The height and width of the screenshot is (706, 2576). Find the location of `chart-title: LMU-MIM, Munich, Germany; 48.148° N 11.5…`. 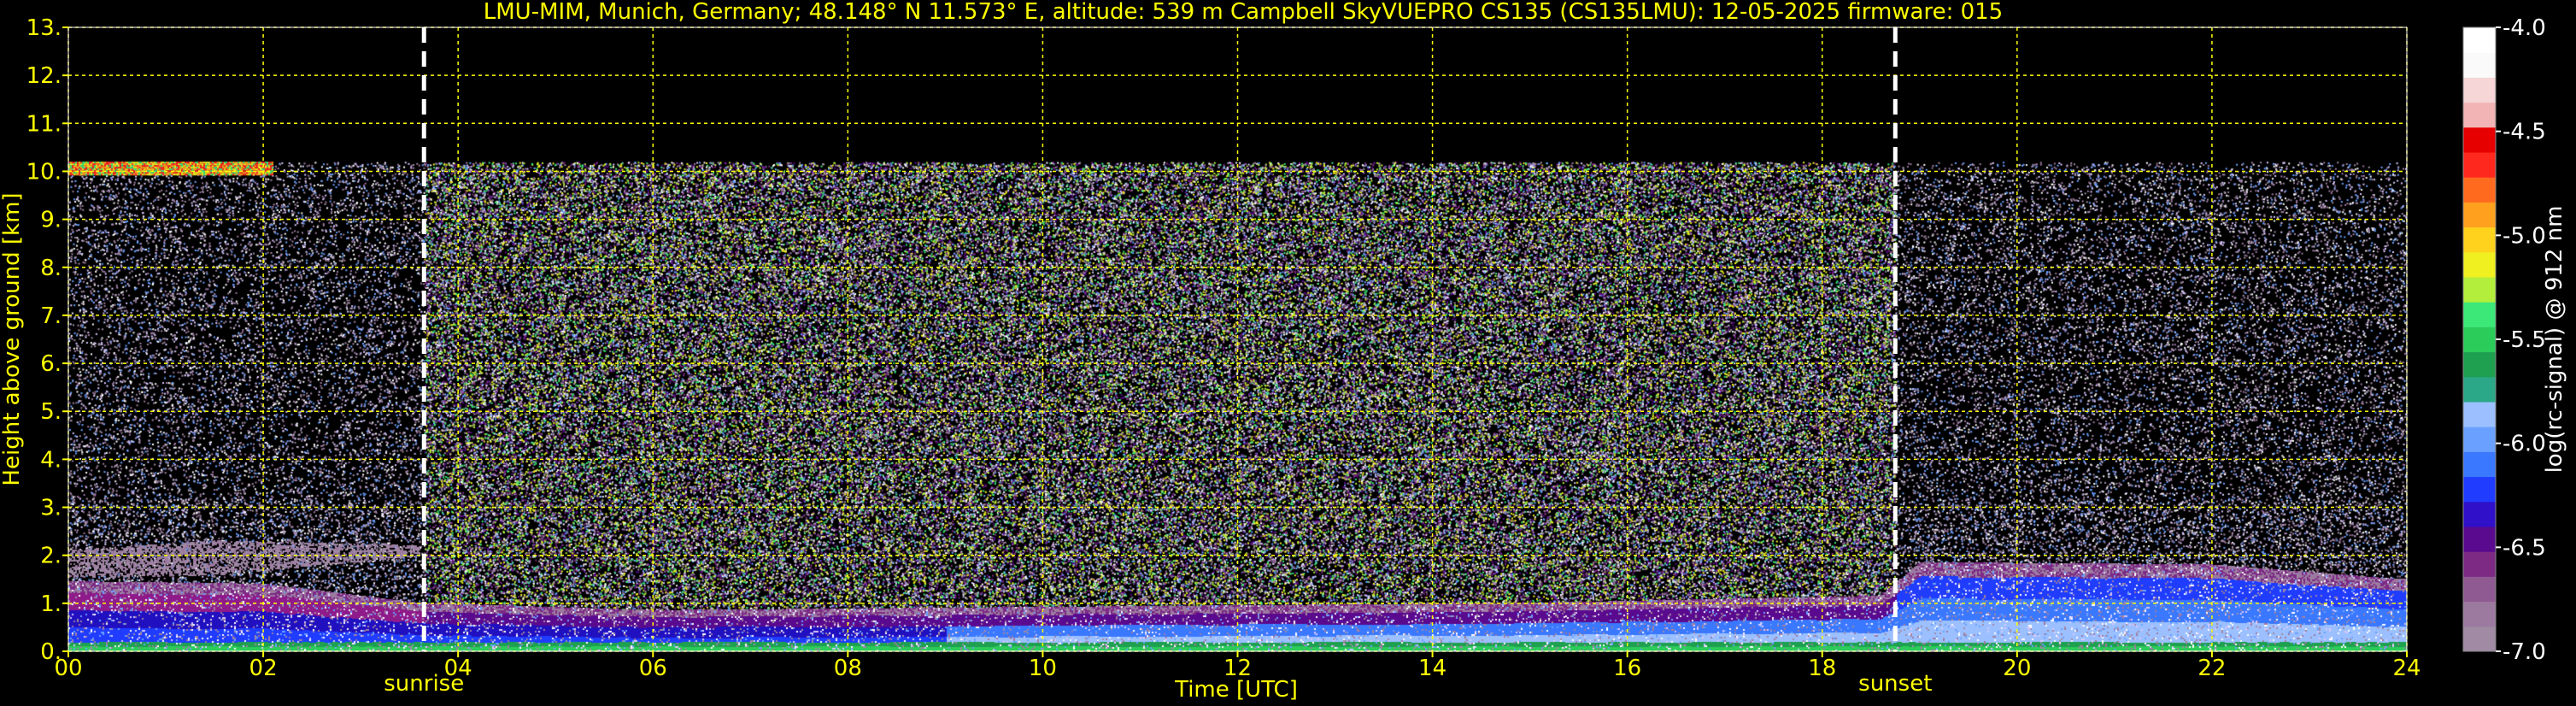

chart-title: LMU-MIM, Munich, Germany; 48.148° N 11.5… is located at coordinates (1243, 12).